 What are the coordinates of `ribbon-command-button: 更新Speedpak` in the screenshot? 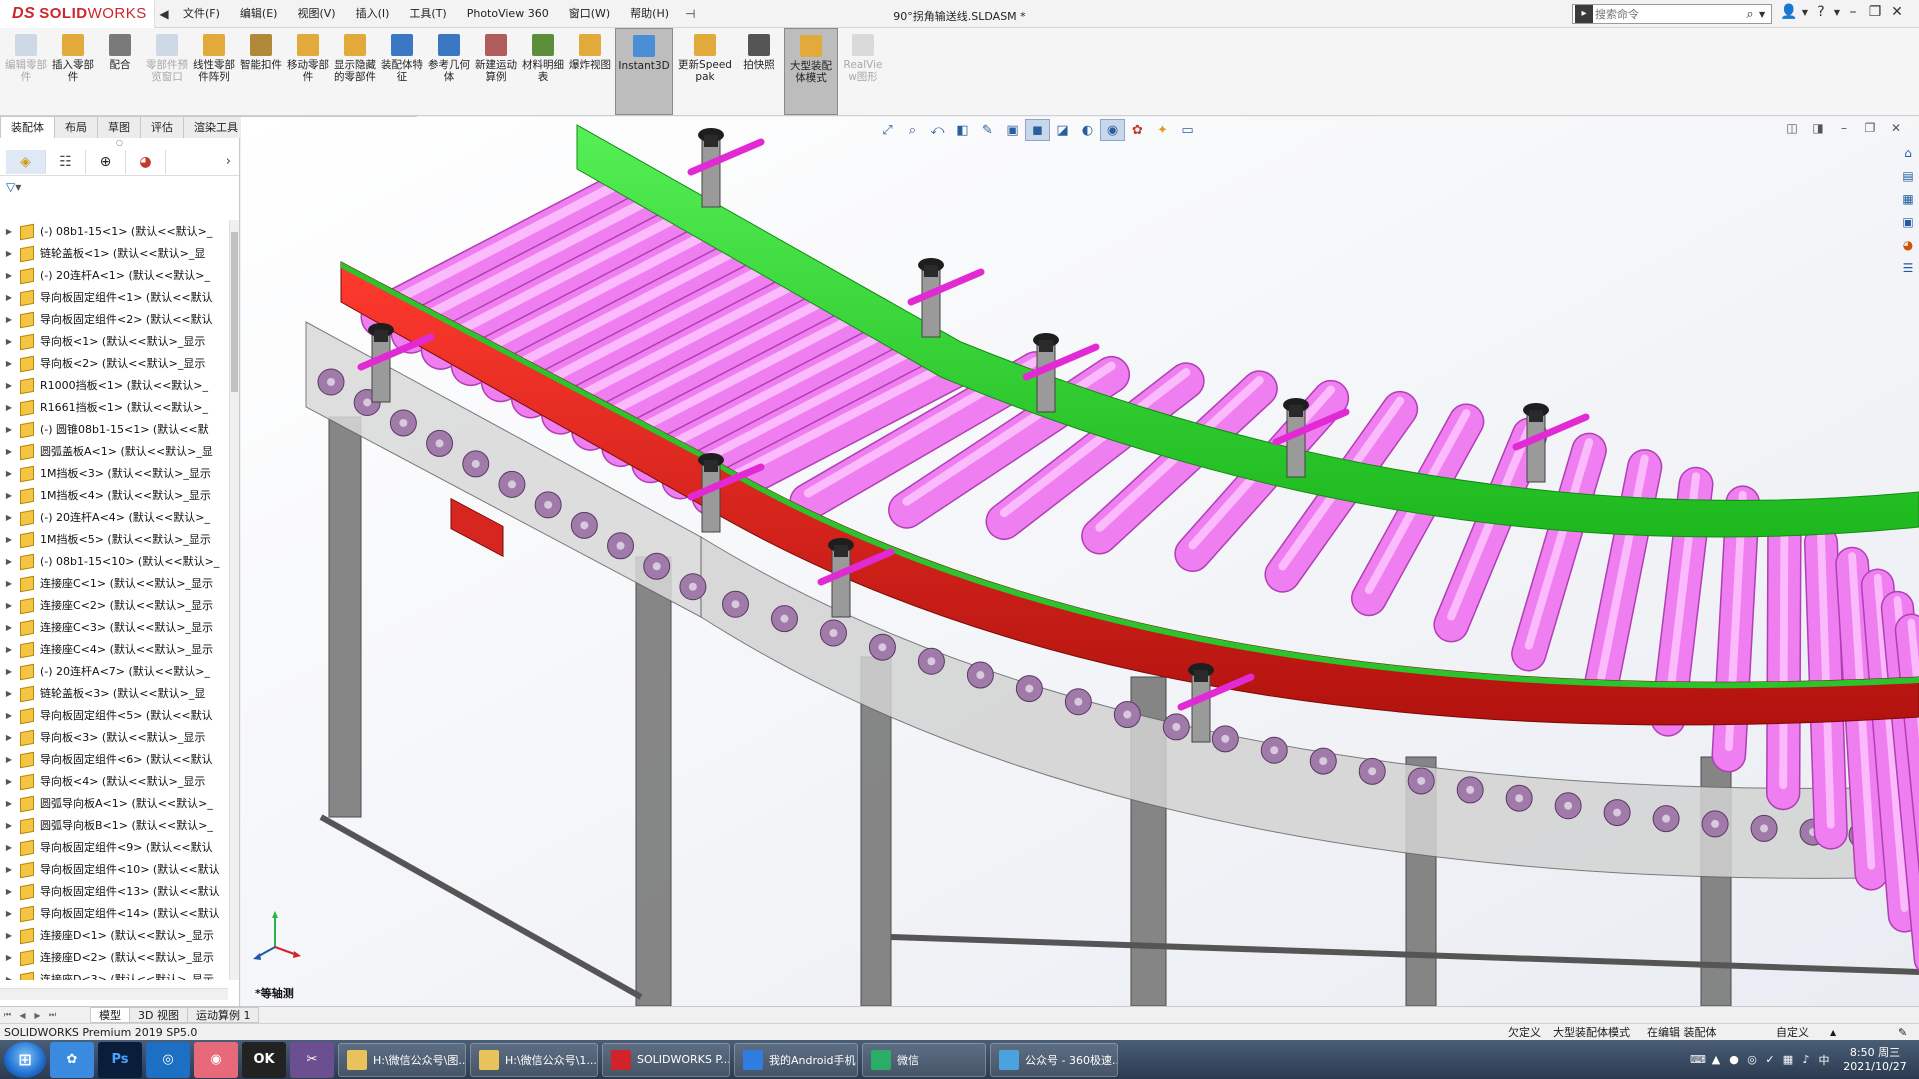 It's located at (705, 71).